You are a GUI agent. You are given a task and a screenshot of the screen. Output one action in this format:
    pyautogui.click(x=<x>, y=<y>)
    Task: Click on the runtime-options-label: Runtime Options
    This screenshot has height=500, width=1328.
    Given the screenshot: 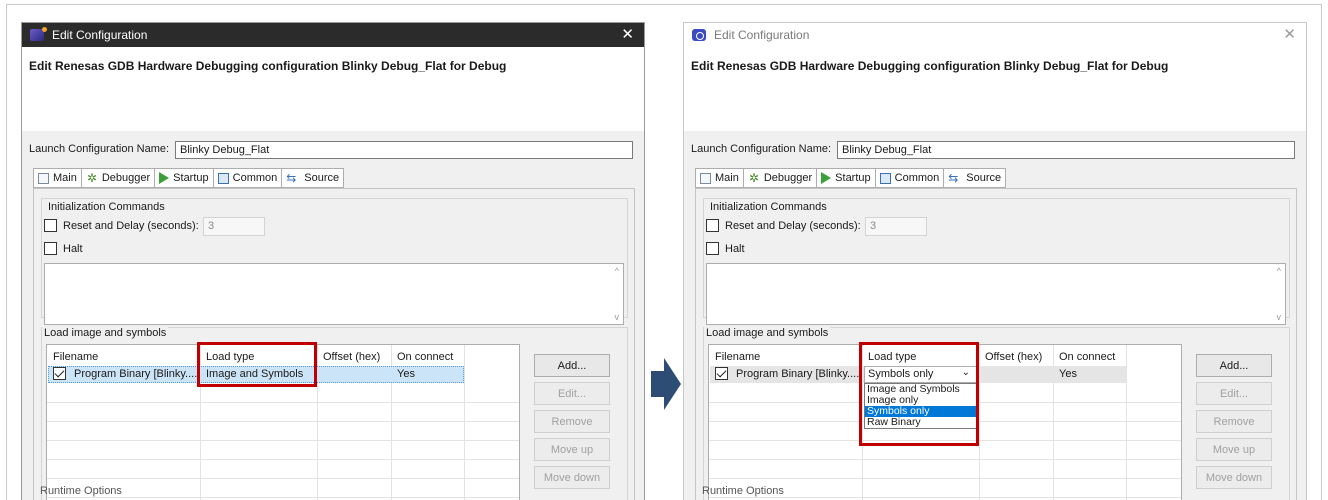 What is the action you would take?
    pyautogui.click(x=81, y=491)
    